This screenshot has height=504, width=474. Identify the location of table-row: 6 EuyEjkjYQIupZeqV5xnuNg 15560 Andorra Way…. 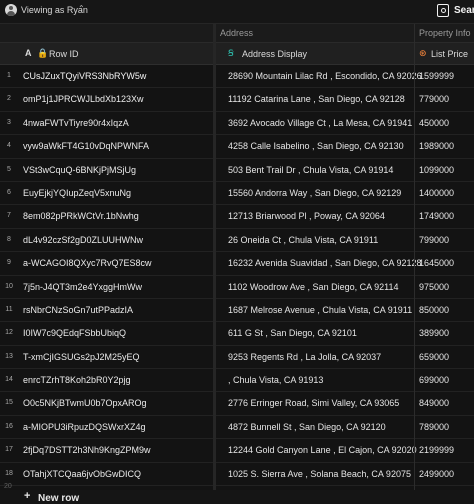
(237, 193).